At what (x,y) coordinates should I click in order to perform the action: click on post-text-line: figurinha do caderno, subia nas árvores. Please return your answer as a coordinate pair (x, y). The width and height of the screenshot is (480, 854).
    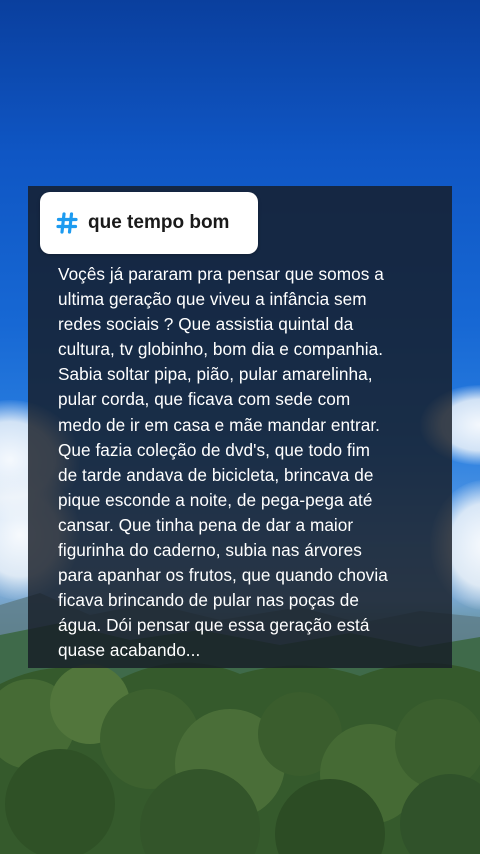
    Looking at the image, I should click on (210, 550).